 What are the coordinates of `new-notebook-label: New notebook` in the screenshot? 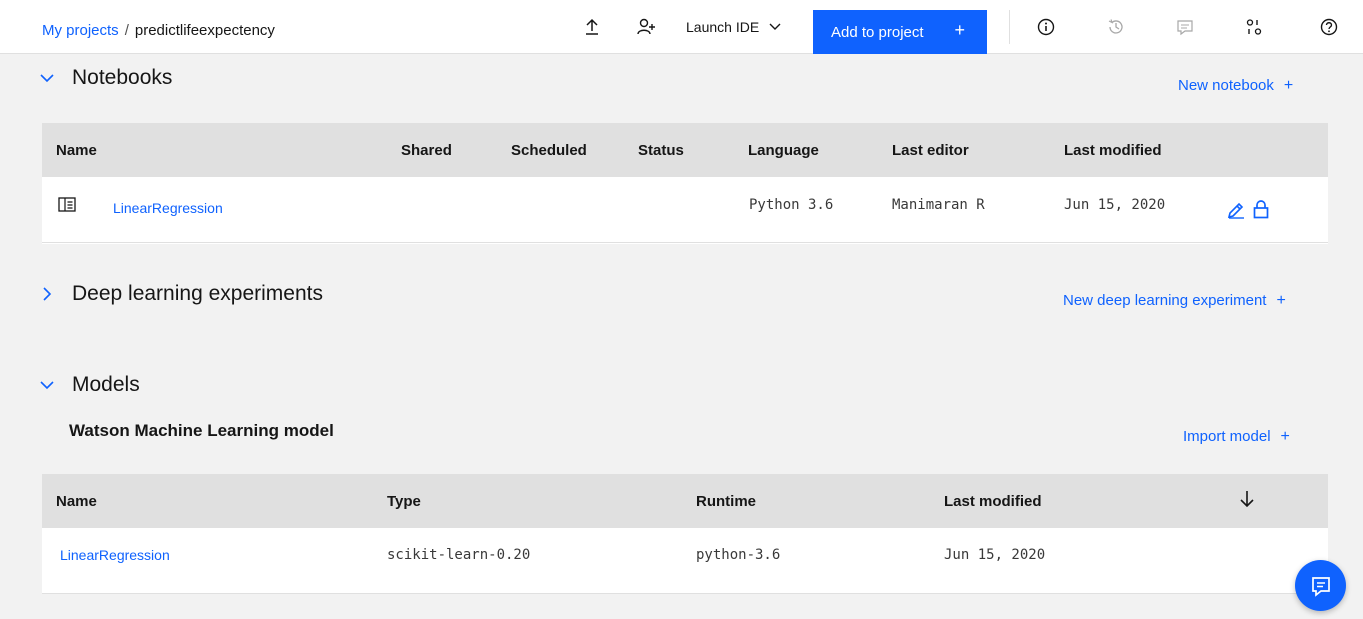 It's located at (1226, 85).